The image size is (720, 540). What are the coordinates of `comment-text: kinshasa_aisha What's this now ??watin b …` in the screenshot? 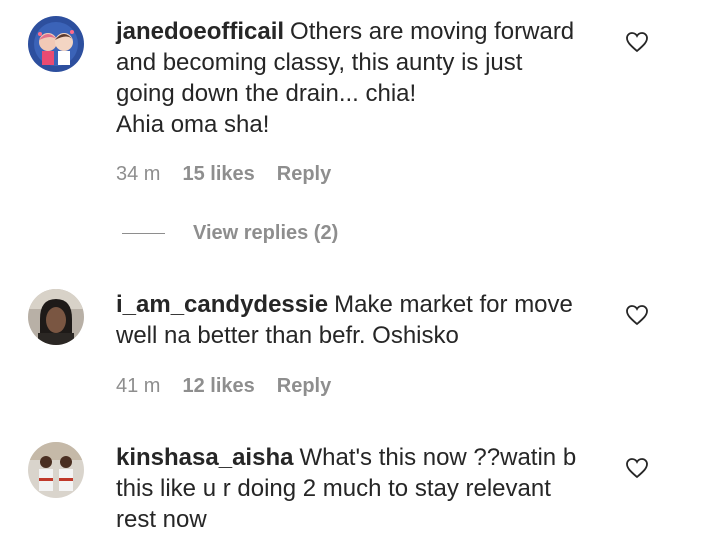 It's located at (356, 488).